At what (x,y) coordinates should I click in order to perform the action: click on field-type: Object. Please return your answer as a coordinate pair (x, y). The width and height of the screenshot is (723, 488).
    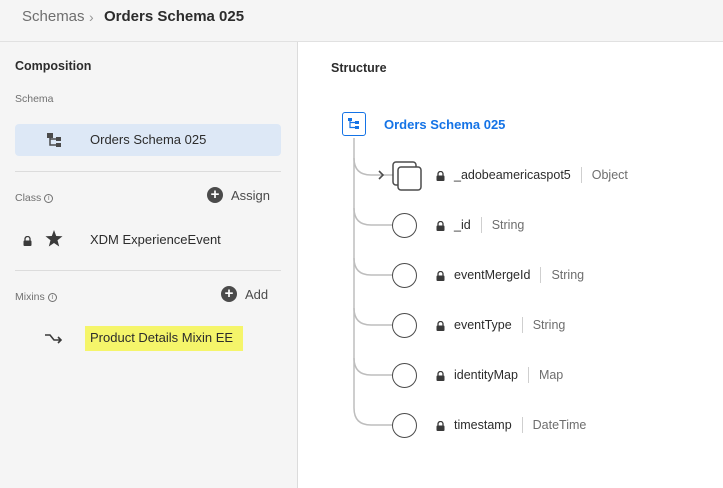
    Looking at the image, I should click on (609, 175).